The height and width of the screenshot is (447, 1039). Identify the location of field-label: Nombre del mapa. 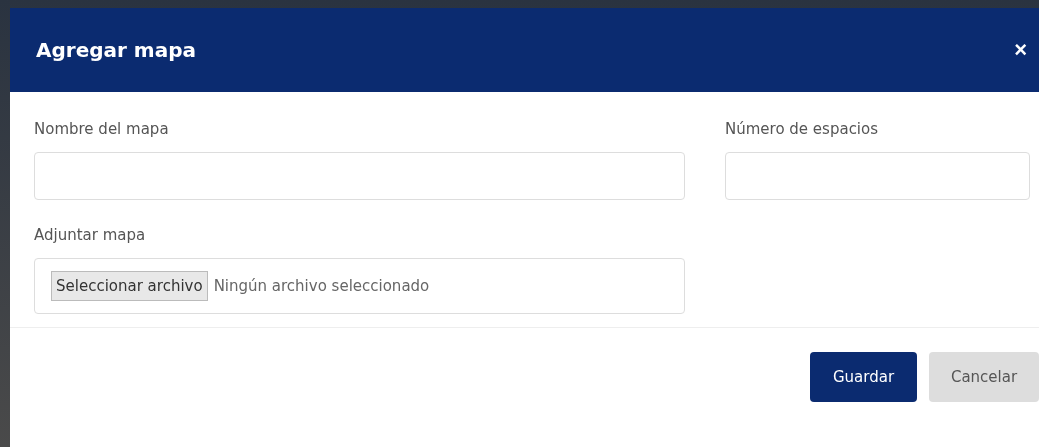
(102, 129).